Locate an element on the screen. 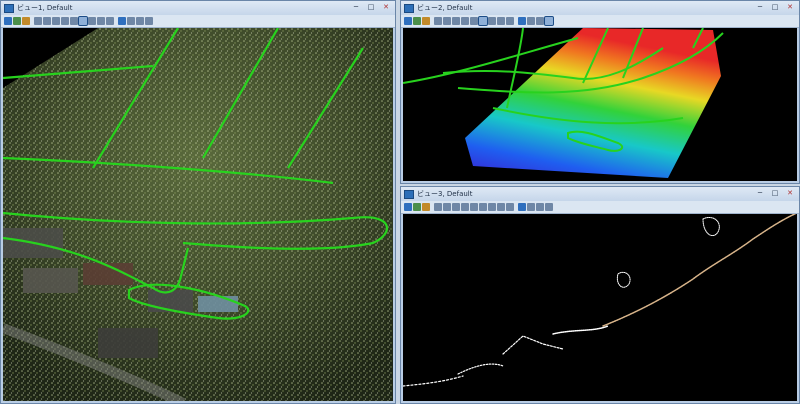  elevation-surface is located at coordinates (593, 103).